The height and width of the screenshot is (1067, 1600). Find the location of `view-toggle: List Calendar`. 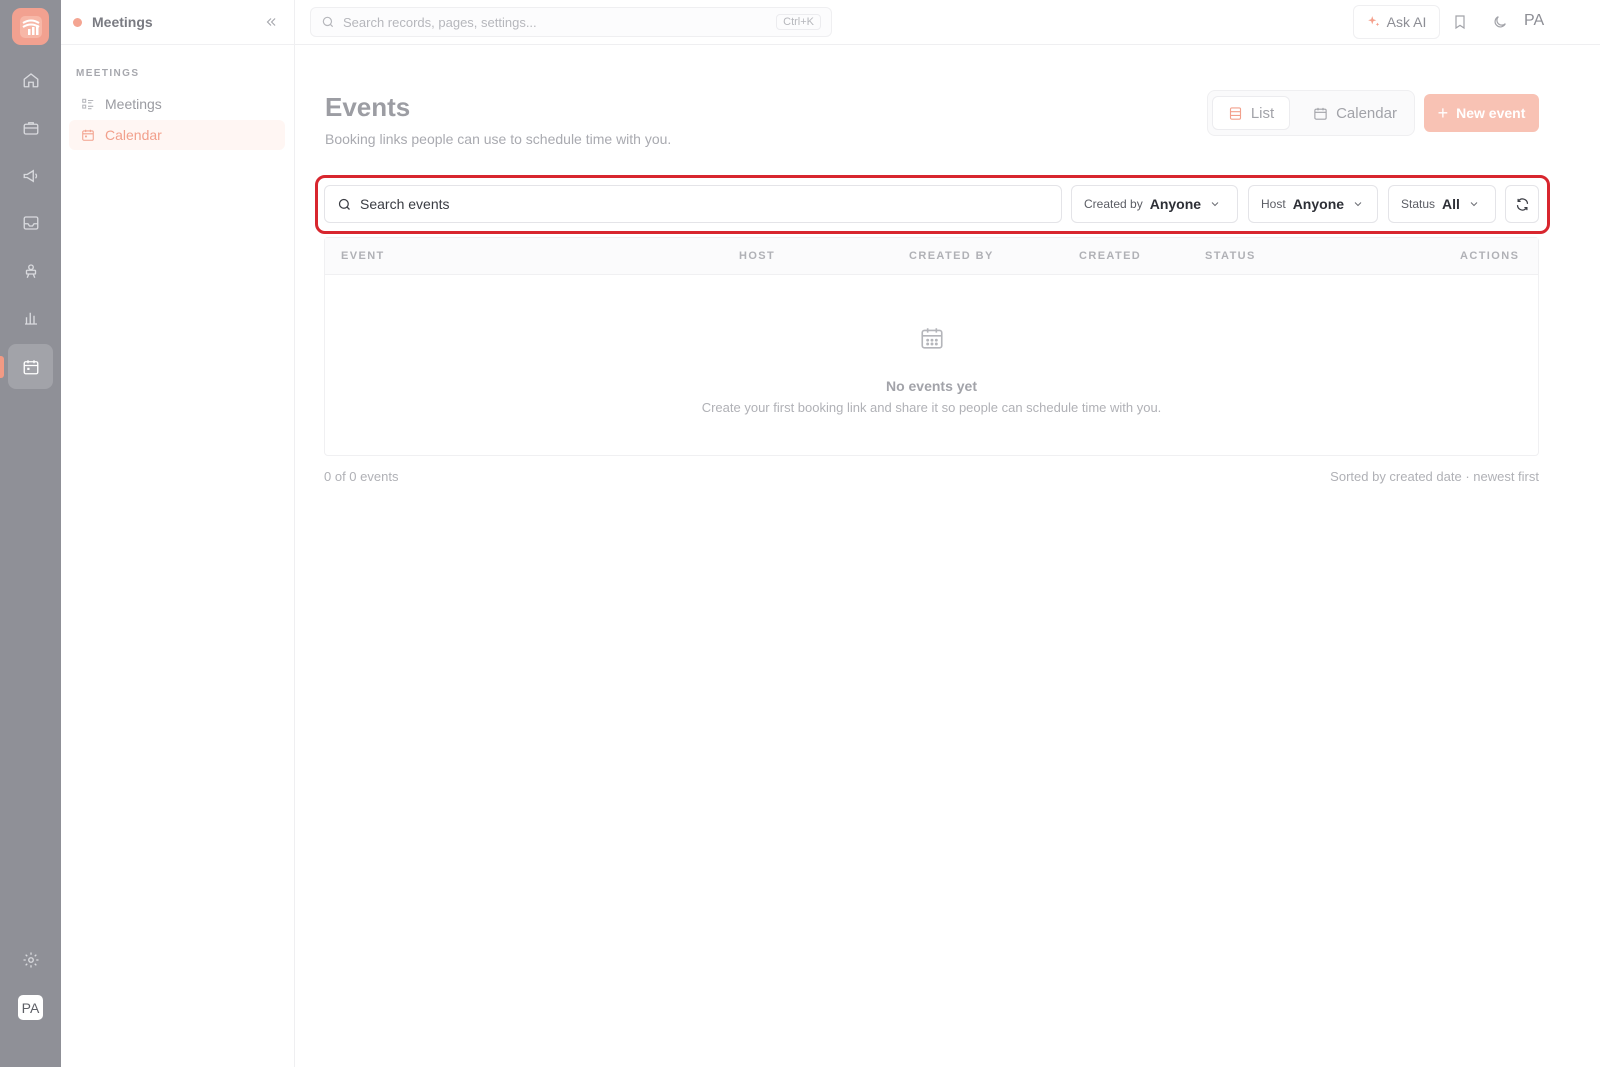

view-toggle: List Calendar is located at coordinates (1311, 113).